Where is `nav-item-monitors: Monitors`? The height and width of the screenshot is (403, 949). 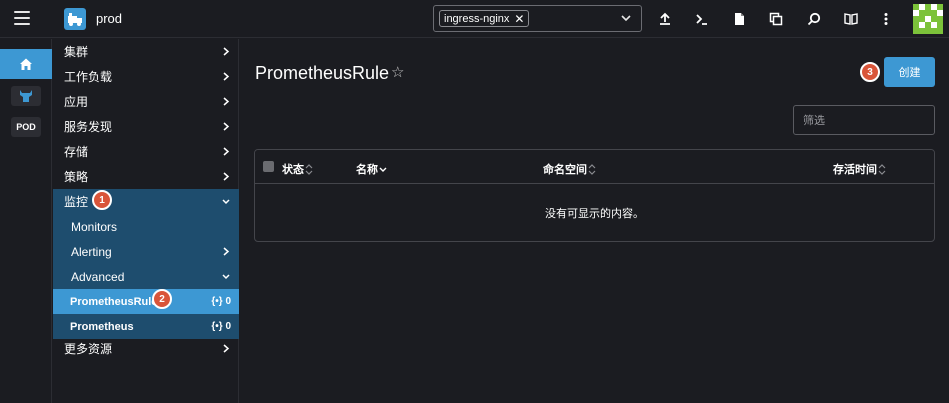
nav-item-monitors: Monitors is located at coordinates (146, 226).